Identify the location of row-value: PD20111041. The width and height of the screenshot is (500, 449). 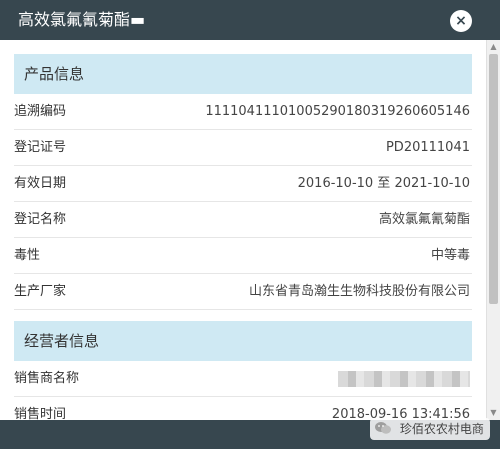
(427, 147).